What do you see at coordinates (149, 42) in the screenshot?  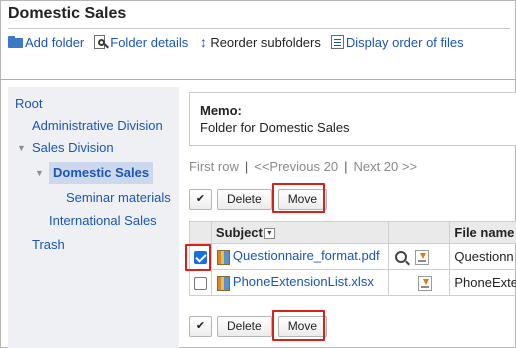 I see `folder-details-label: Folder details` at bounding box center [149, 42].